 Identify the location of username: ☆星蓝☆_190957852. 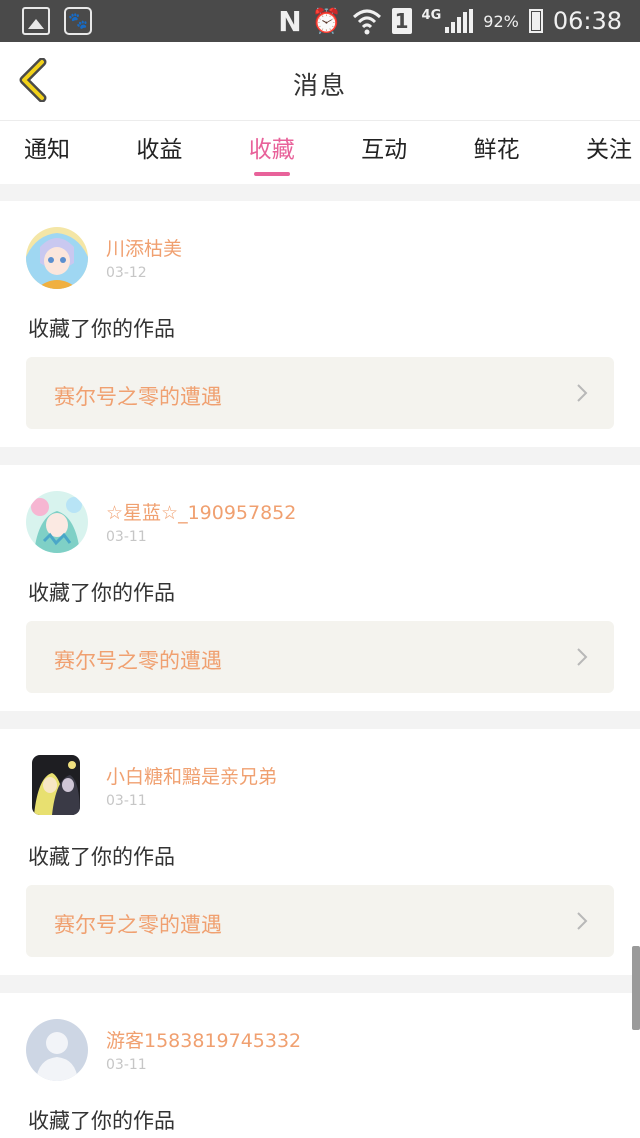
(201, 511).